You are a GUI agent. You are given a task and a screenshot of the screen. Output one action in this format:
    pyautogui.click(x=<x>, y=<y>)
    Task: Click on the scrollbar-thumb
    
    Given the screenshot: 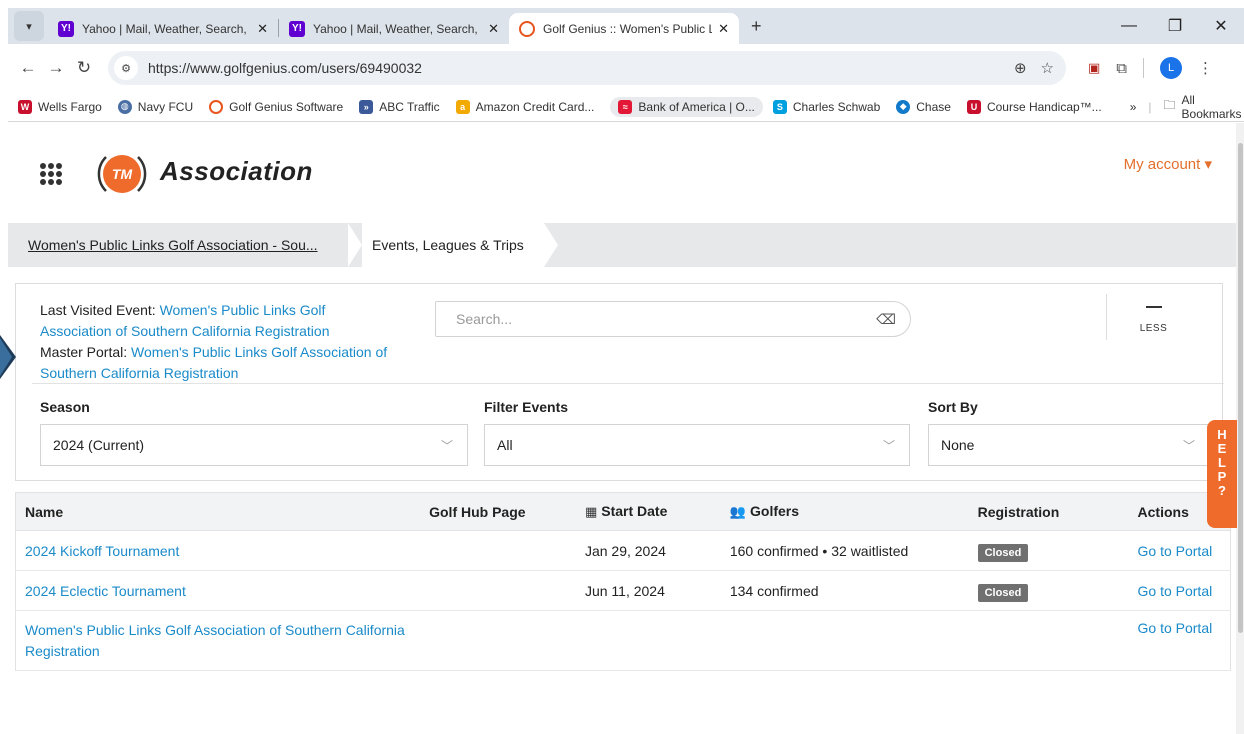 What is the action you would take?
    pyautogui.click(x=1240, y=388)
    